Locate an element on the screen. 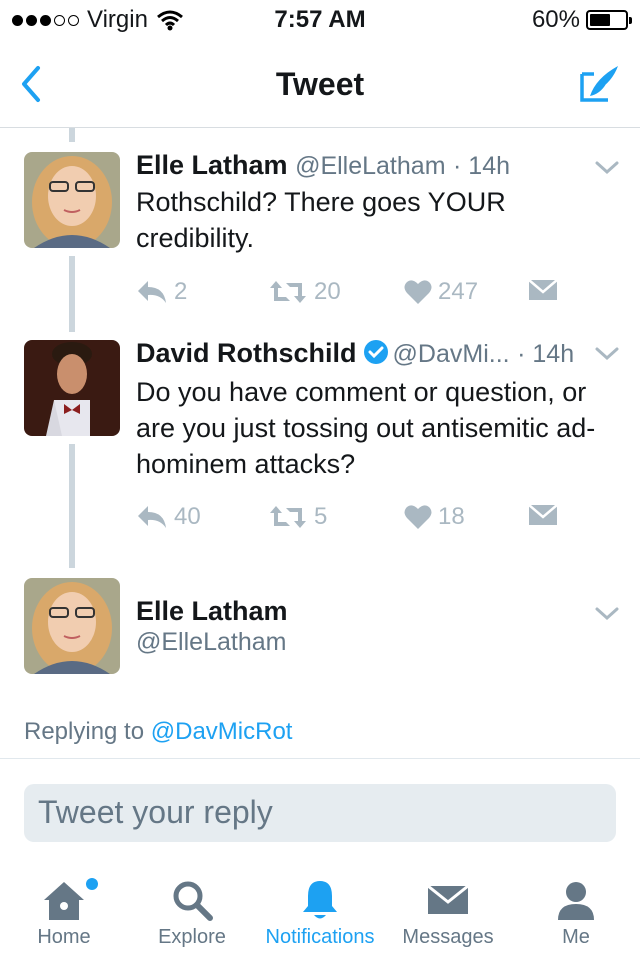 This screenshot has height=960, width=640. retweet-button: 5 is located at coordinates (297, 517).